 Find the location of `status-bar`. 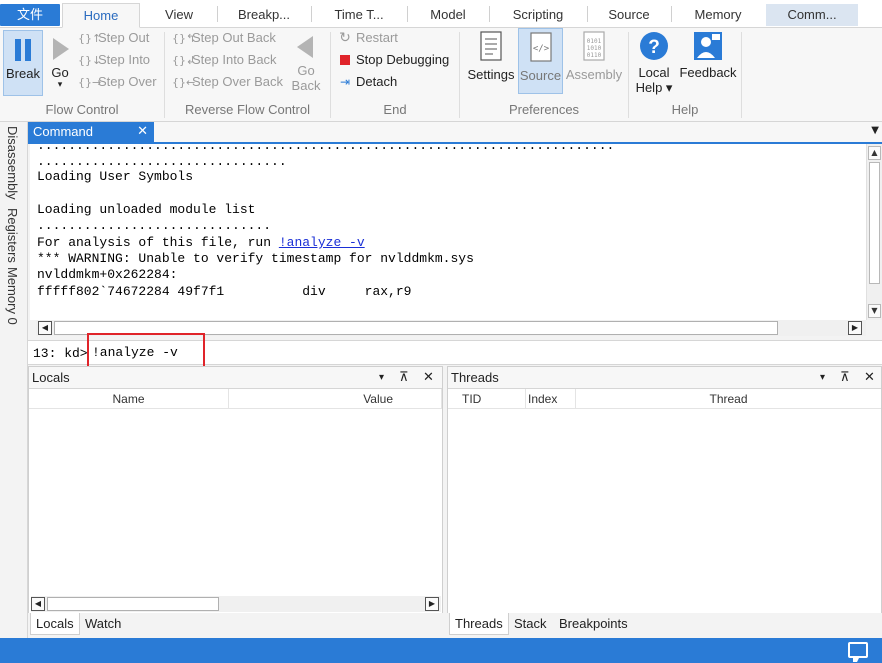

status-bar is located at coordinates (441, 650).